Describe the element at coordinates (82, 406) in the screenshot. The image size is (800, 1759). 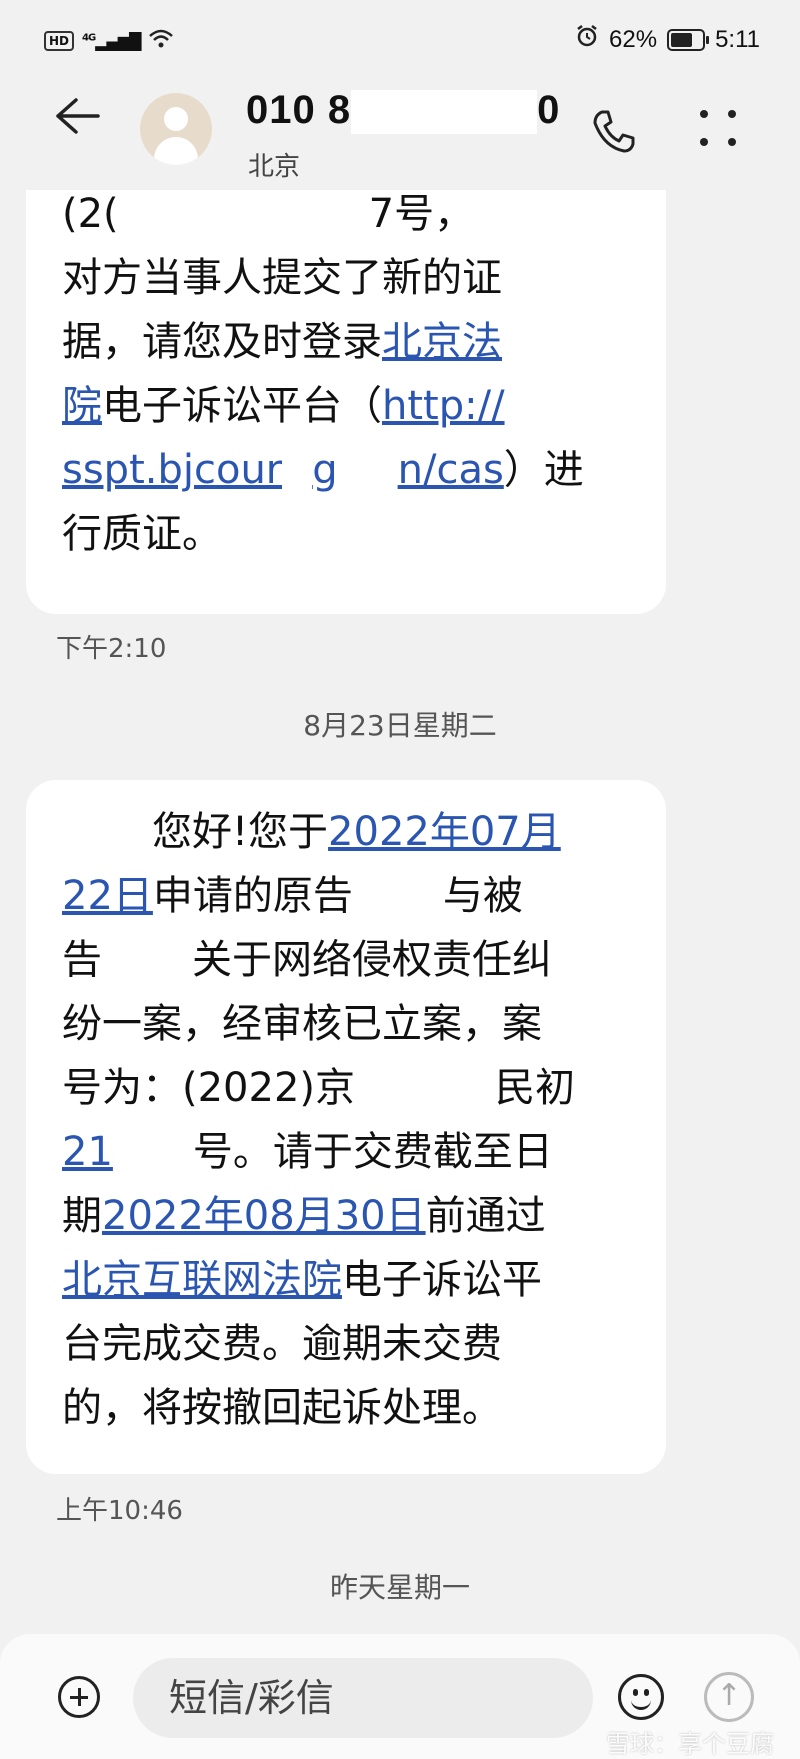
I see `court-link: 院` at that location.